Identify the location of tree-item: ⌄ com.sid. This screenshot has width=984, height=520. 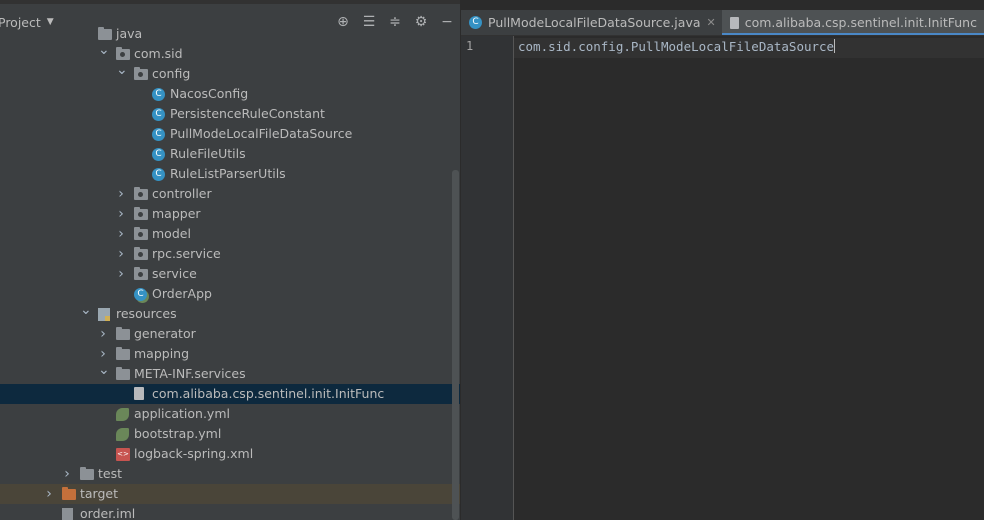
(230, 53).